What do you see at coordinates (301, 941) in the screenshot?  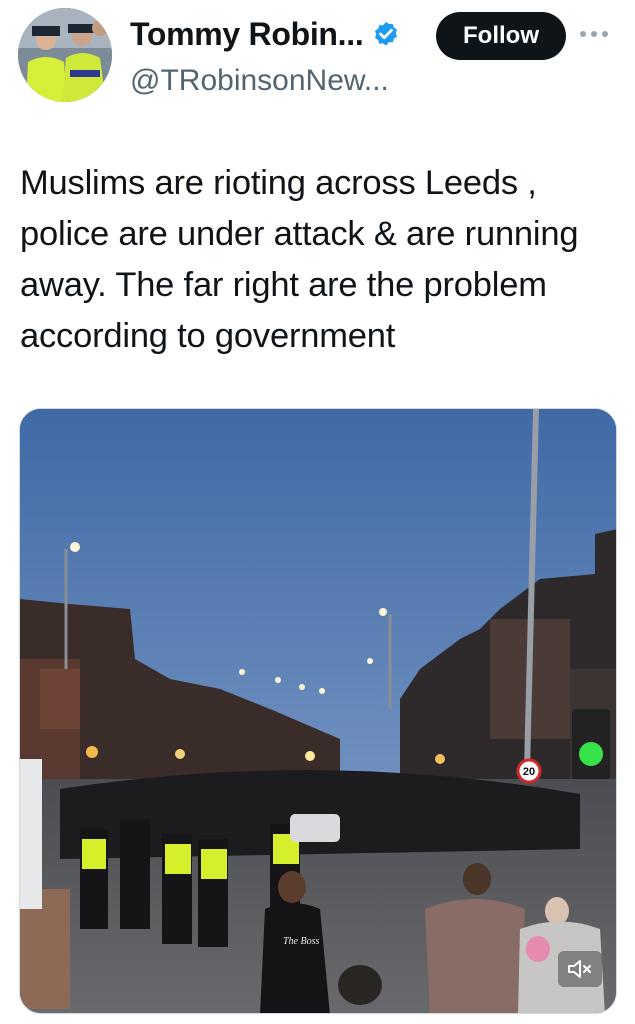 I see `shirt-text: The Boss` at bounding box center [301, 941].